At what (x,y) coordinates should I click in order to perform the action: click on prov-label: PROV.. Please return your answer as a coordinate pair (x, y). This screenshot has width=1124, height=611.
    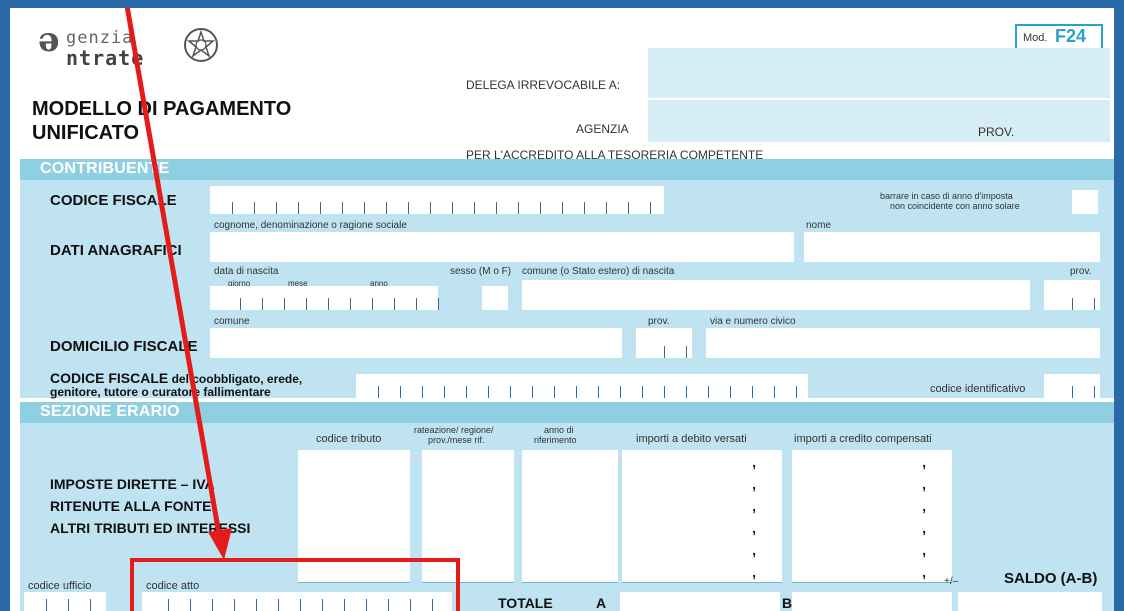
    Looking at the image, I should click on (996, 132).